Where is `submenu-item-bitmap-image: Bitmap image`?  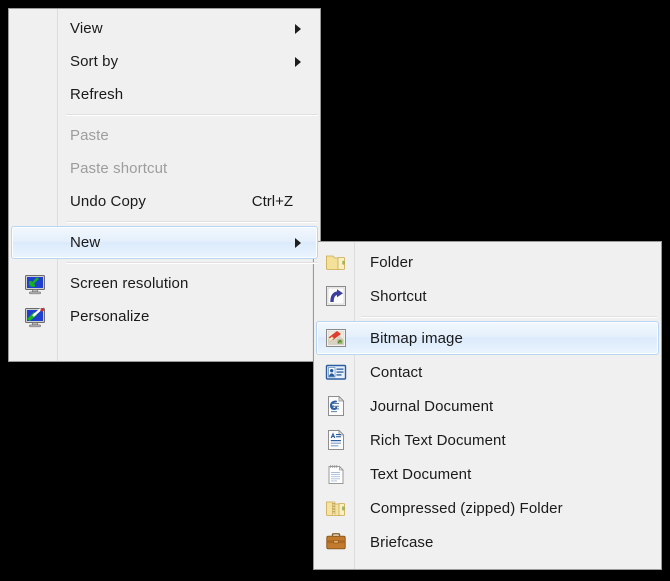
submenu-item-bitmap-image: Bitmap image is located at coordinates (487, 338).